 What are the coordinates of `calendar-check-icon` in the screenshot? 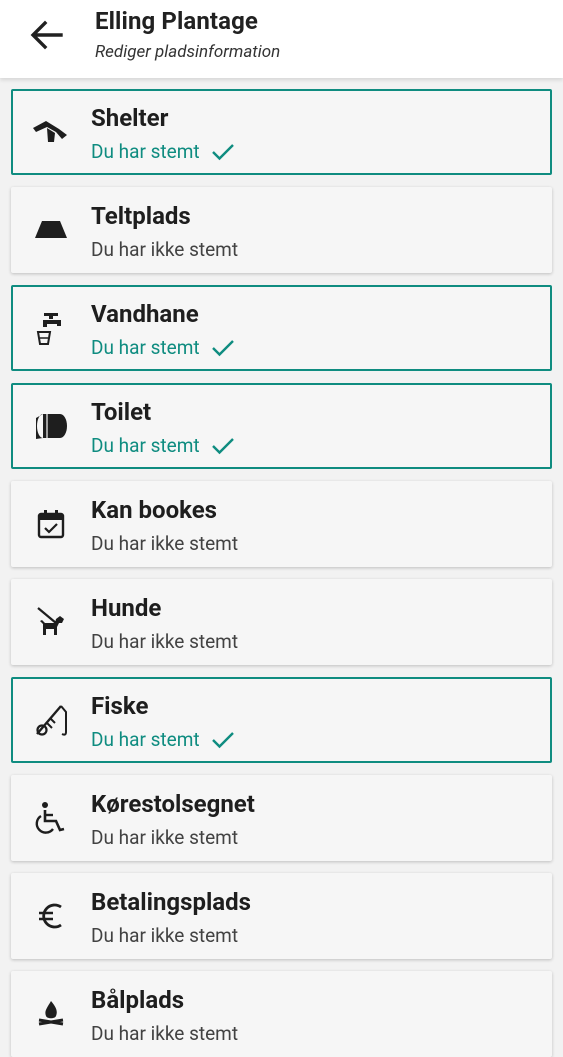 It's located at (51, 524).